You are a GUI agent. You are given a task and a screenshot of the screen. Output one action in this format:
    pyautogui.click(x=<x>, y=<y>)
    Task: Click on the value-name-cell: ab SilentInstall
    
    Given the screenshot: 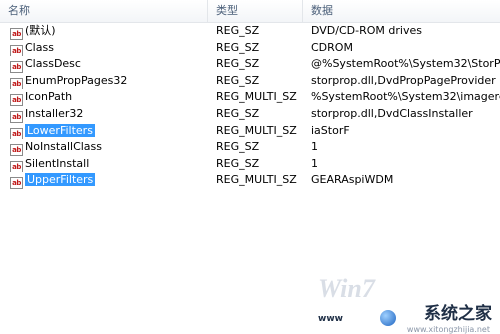 What is the action you would take?
    pyautogui.click(x=109, y=164)
    